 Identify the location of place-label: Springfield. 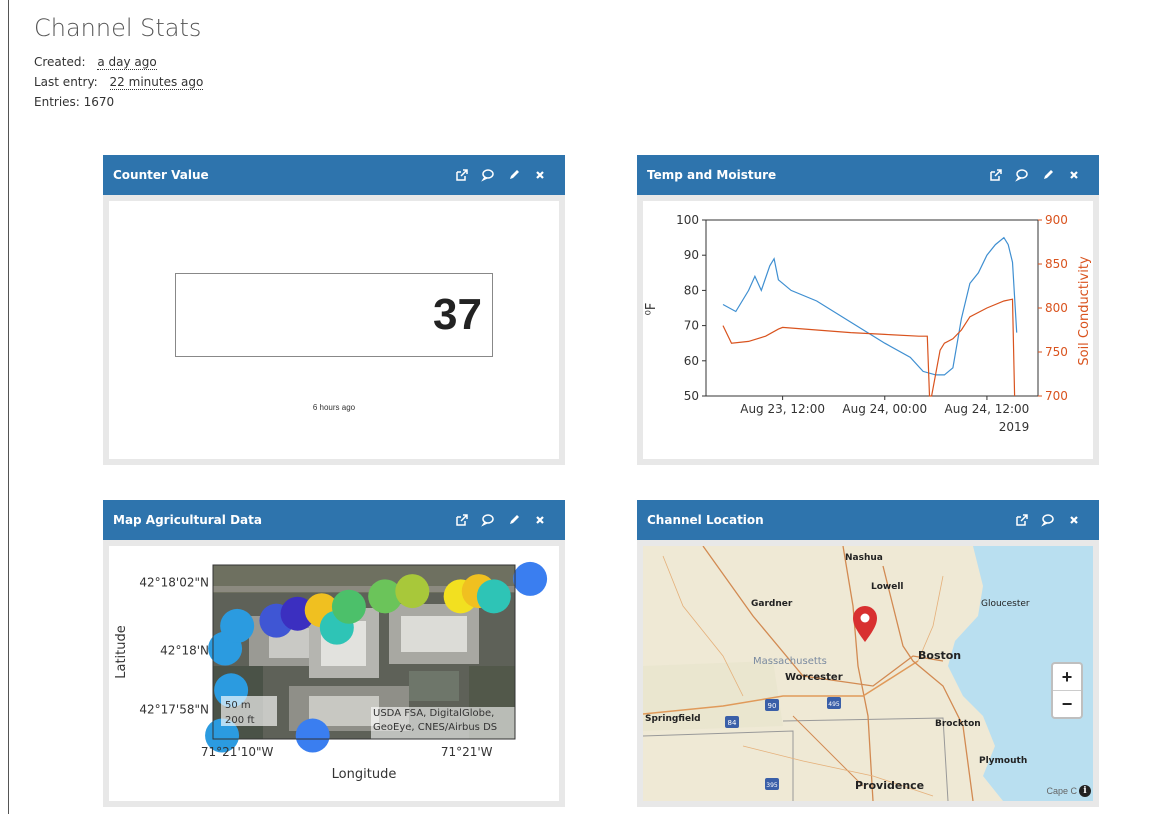
(673, 719).